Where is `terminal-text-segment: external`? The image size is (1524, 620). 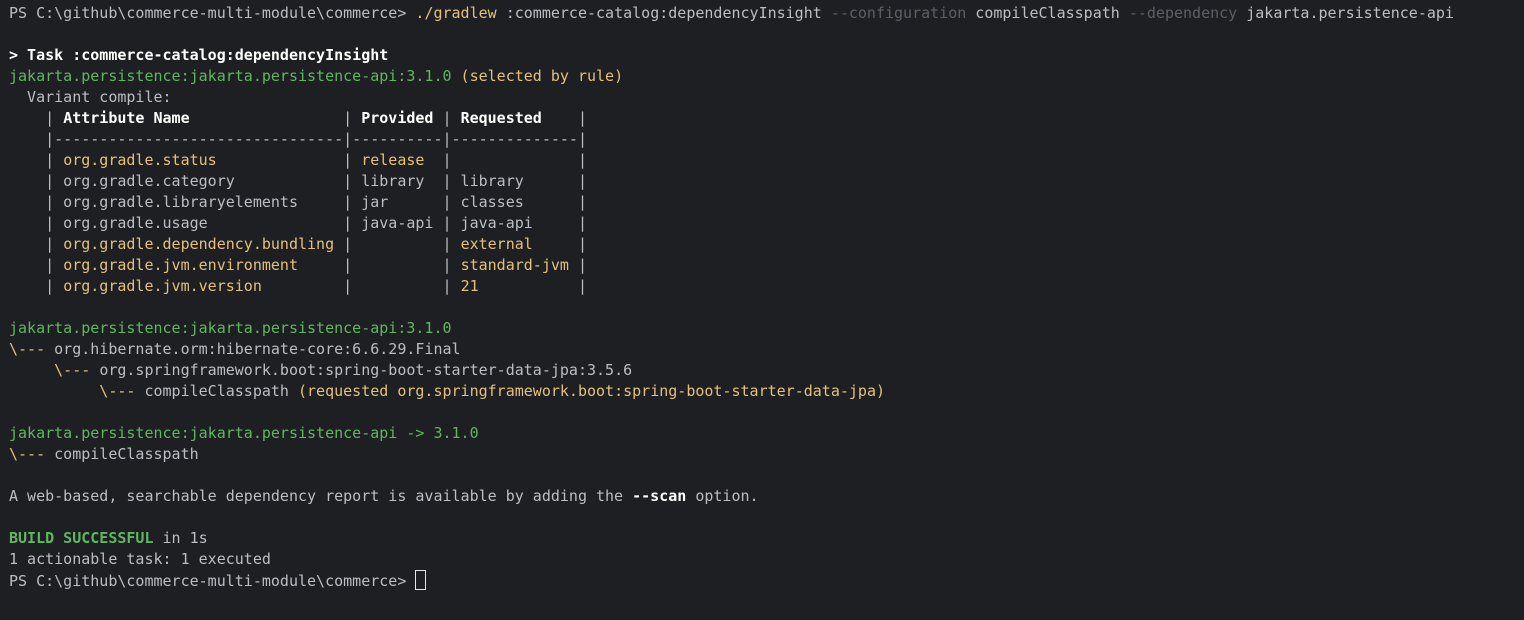
terminal-text-segment: external is located at coordinates (496, 244).